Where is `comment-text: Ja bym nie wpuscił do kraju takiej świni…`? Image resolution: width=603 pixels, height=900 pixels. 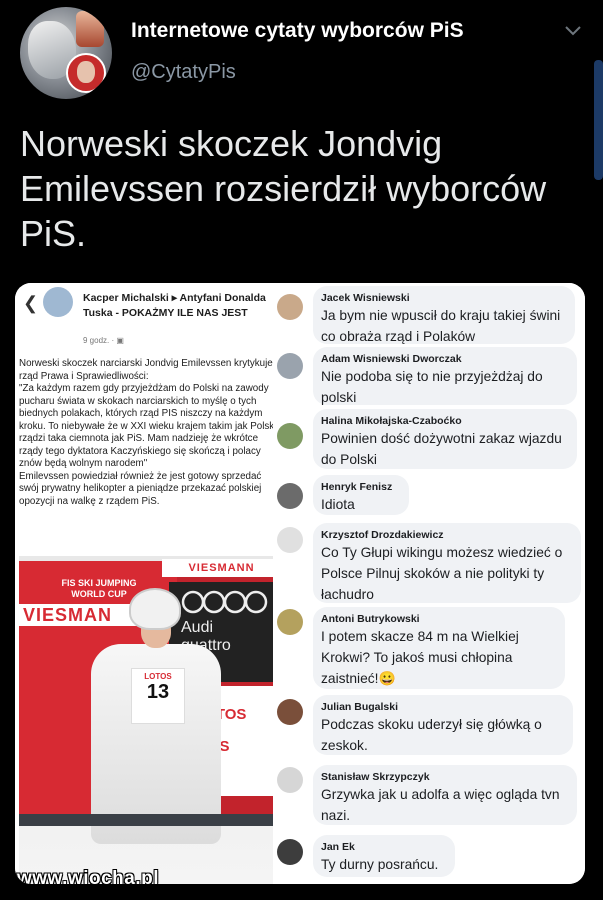
comment-text: Ja bym nie wpuscił do kraju takiej świni… is located at coordinates (441, 326).